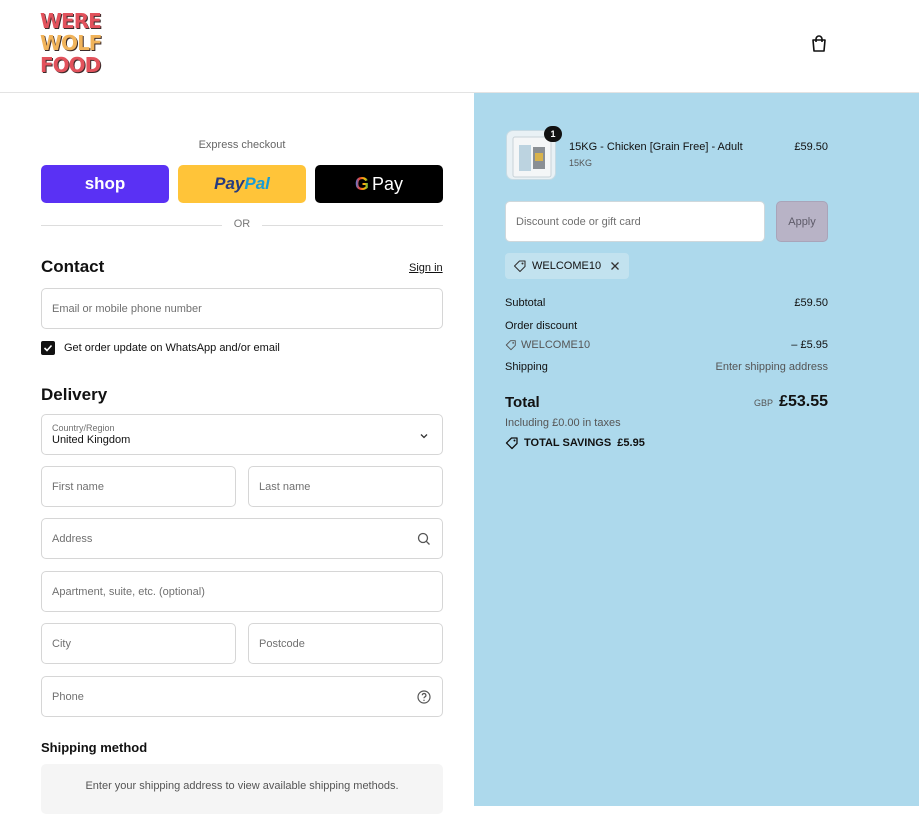 The width and height of the screenshot is (919, 814). I want to click on shipping-method-heading: Shipping method, so click(94, 747).